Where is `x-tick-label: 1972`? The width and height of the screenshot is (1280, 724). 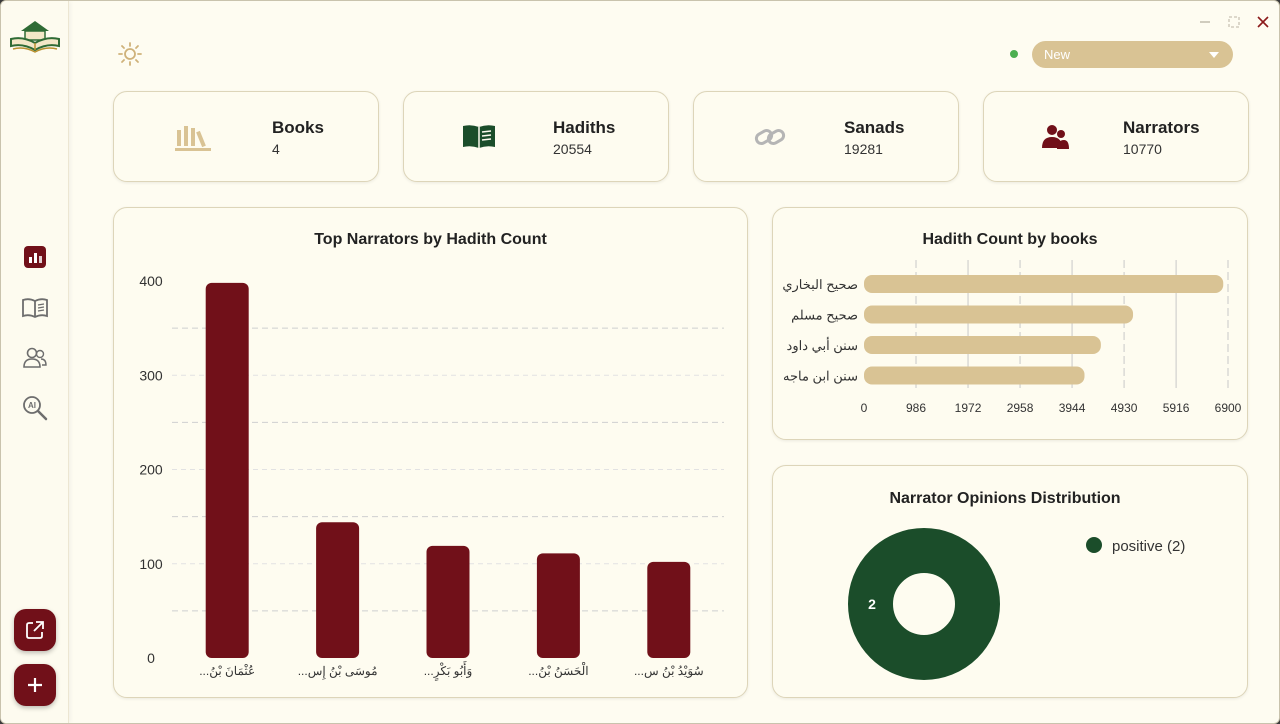 x-tick-label: 1972 is located at coordinates (968, 408).